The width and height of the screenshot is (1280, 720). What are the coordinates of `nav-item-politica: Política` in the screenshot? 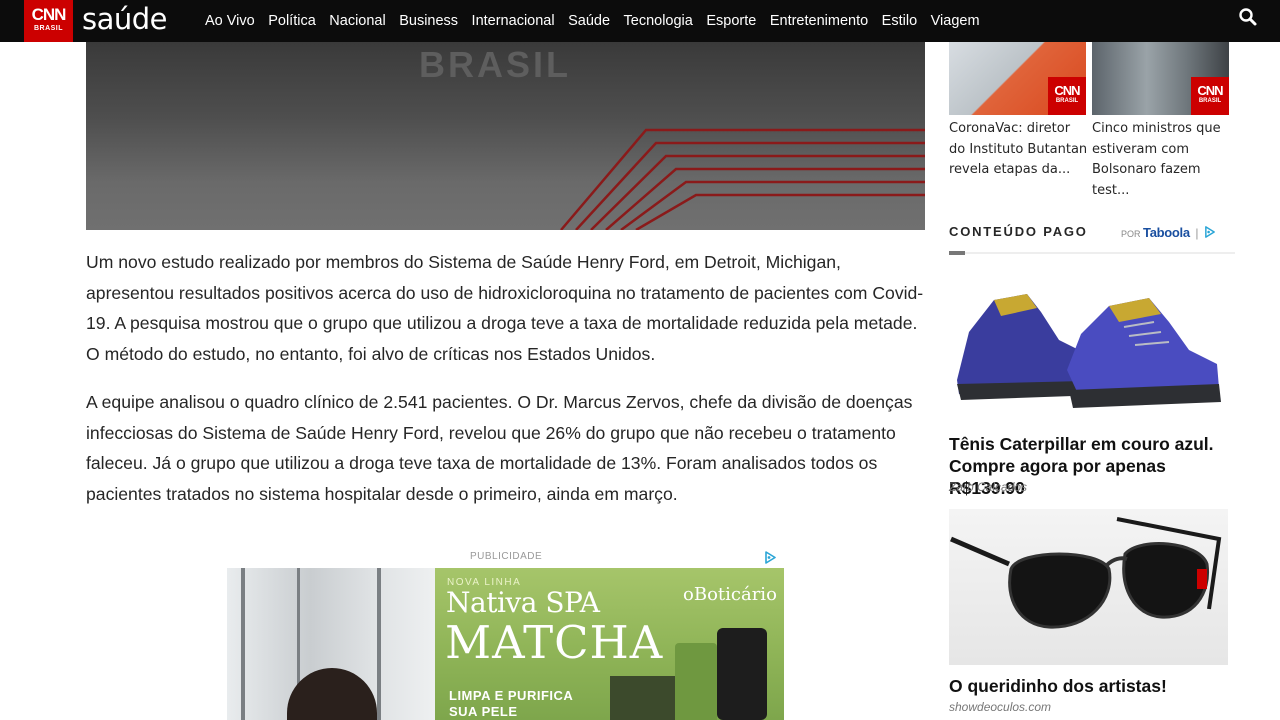 It's located at (292, 21).